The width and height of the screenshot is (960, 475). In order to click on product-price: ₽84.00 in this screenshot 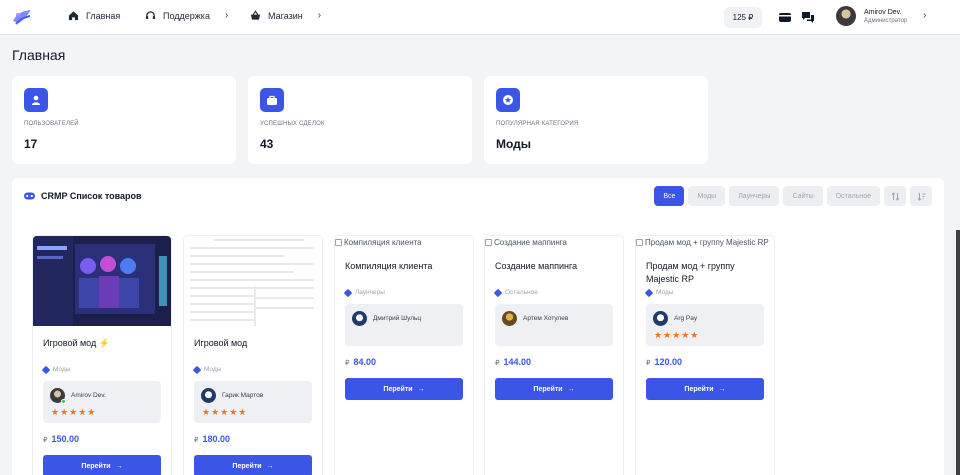, I will do `click(360, 362)`.